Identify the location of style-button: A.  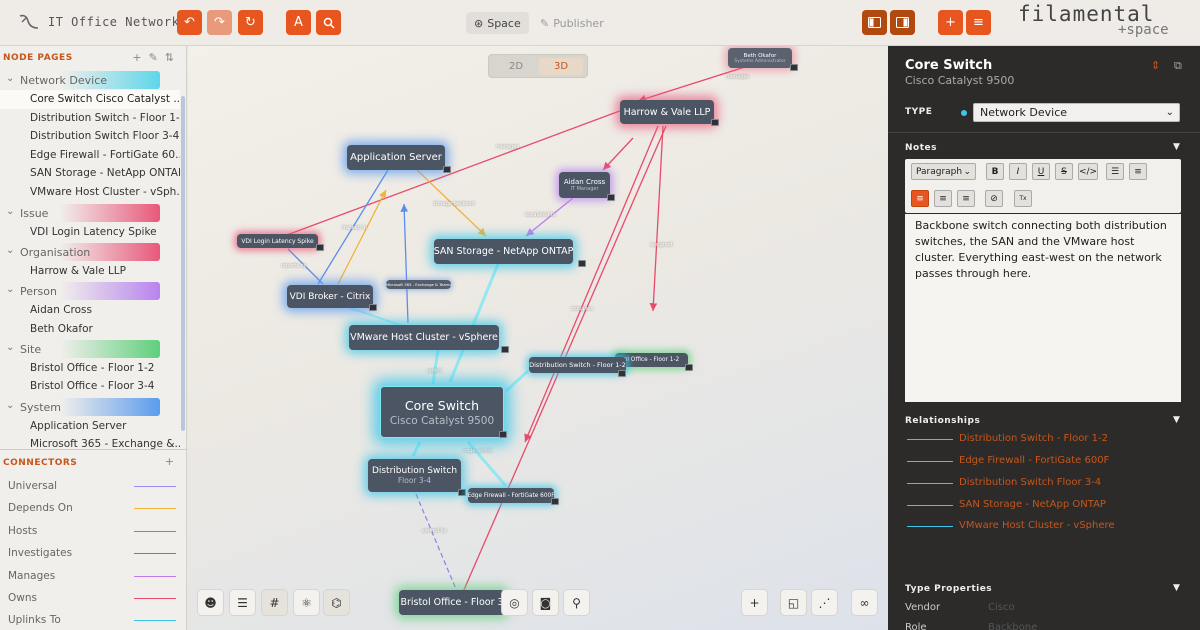
(298, 22).